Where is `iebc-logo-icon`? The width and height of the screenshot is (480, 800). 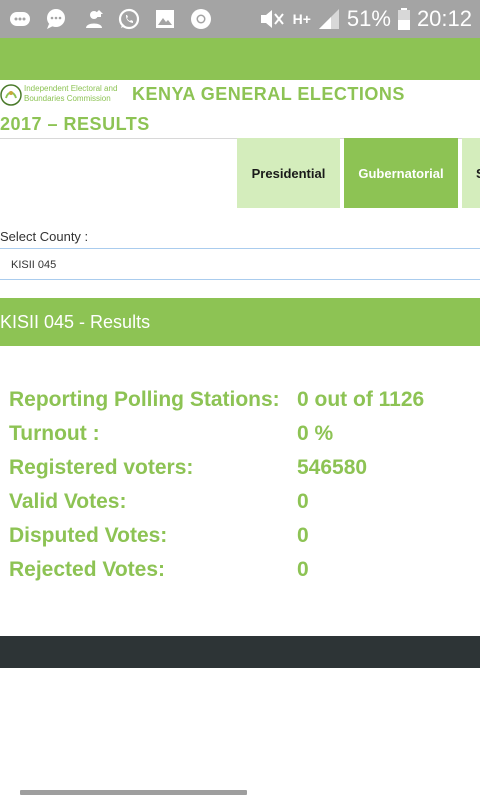 iebc-logo-icon is located at coordinates (11, 95).